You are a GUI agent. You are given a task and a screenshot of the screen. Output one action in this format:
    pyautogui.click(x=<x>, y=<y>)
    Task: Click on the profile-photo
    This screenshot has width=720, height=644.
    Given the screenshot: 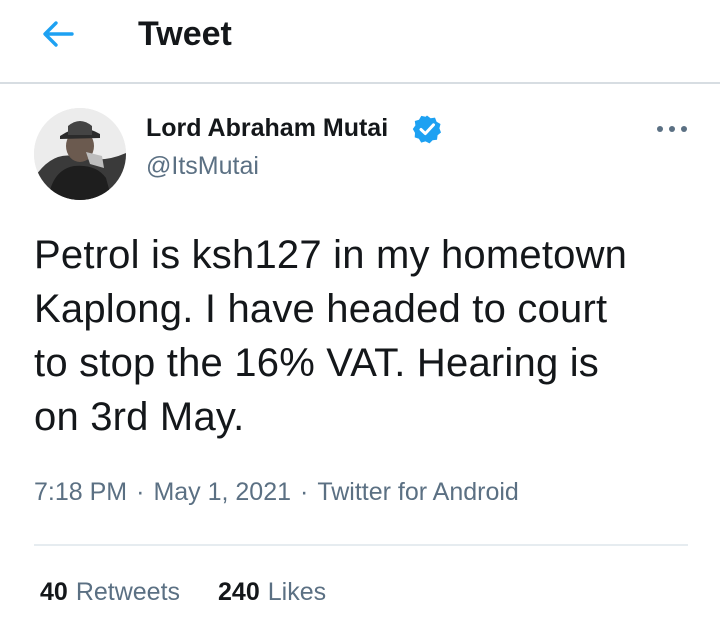 What is the action you would take?
    pyautogui.click(x=80, y=154)
    